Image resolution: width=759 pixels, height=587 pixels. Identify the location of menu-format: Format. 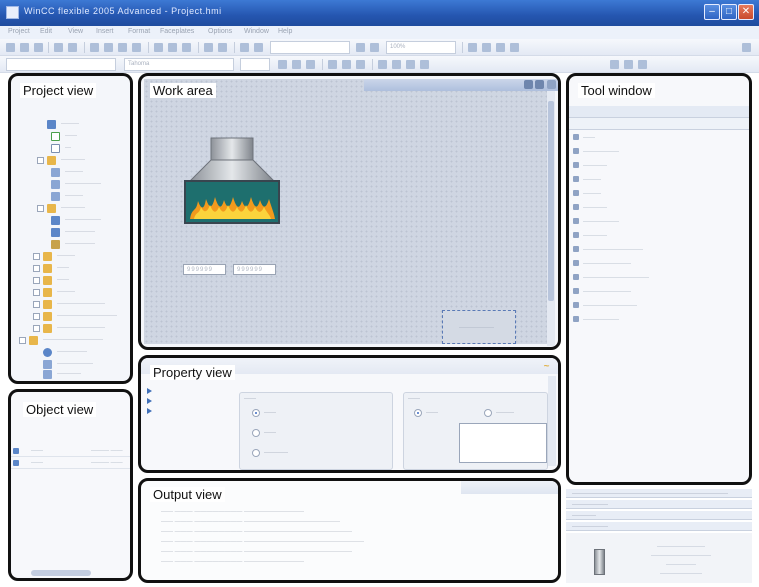
(139, 31).